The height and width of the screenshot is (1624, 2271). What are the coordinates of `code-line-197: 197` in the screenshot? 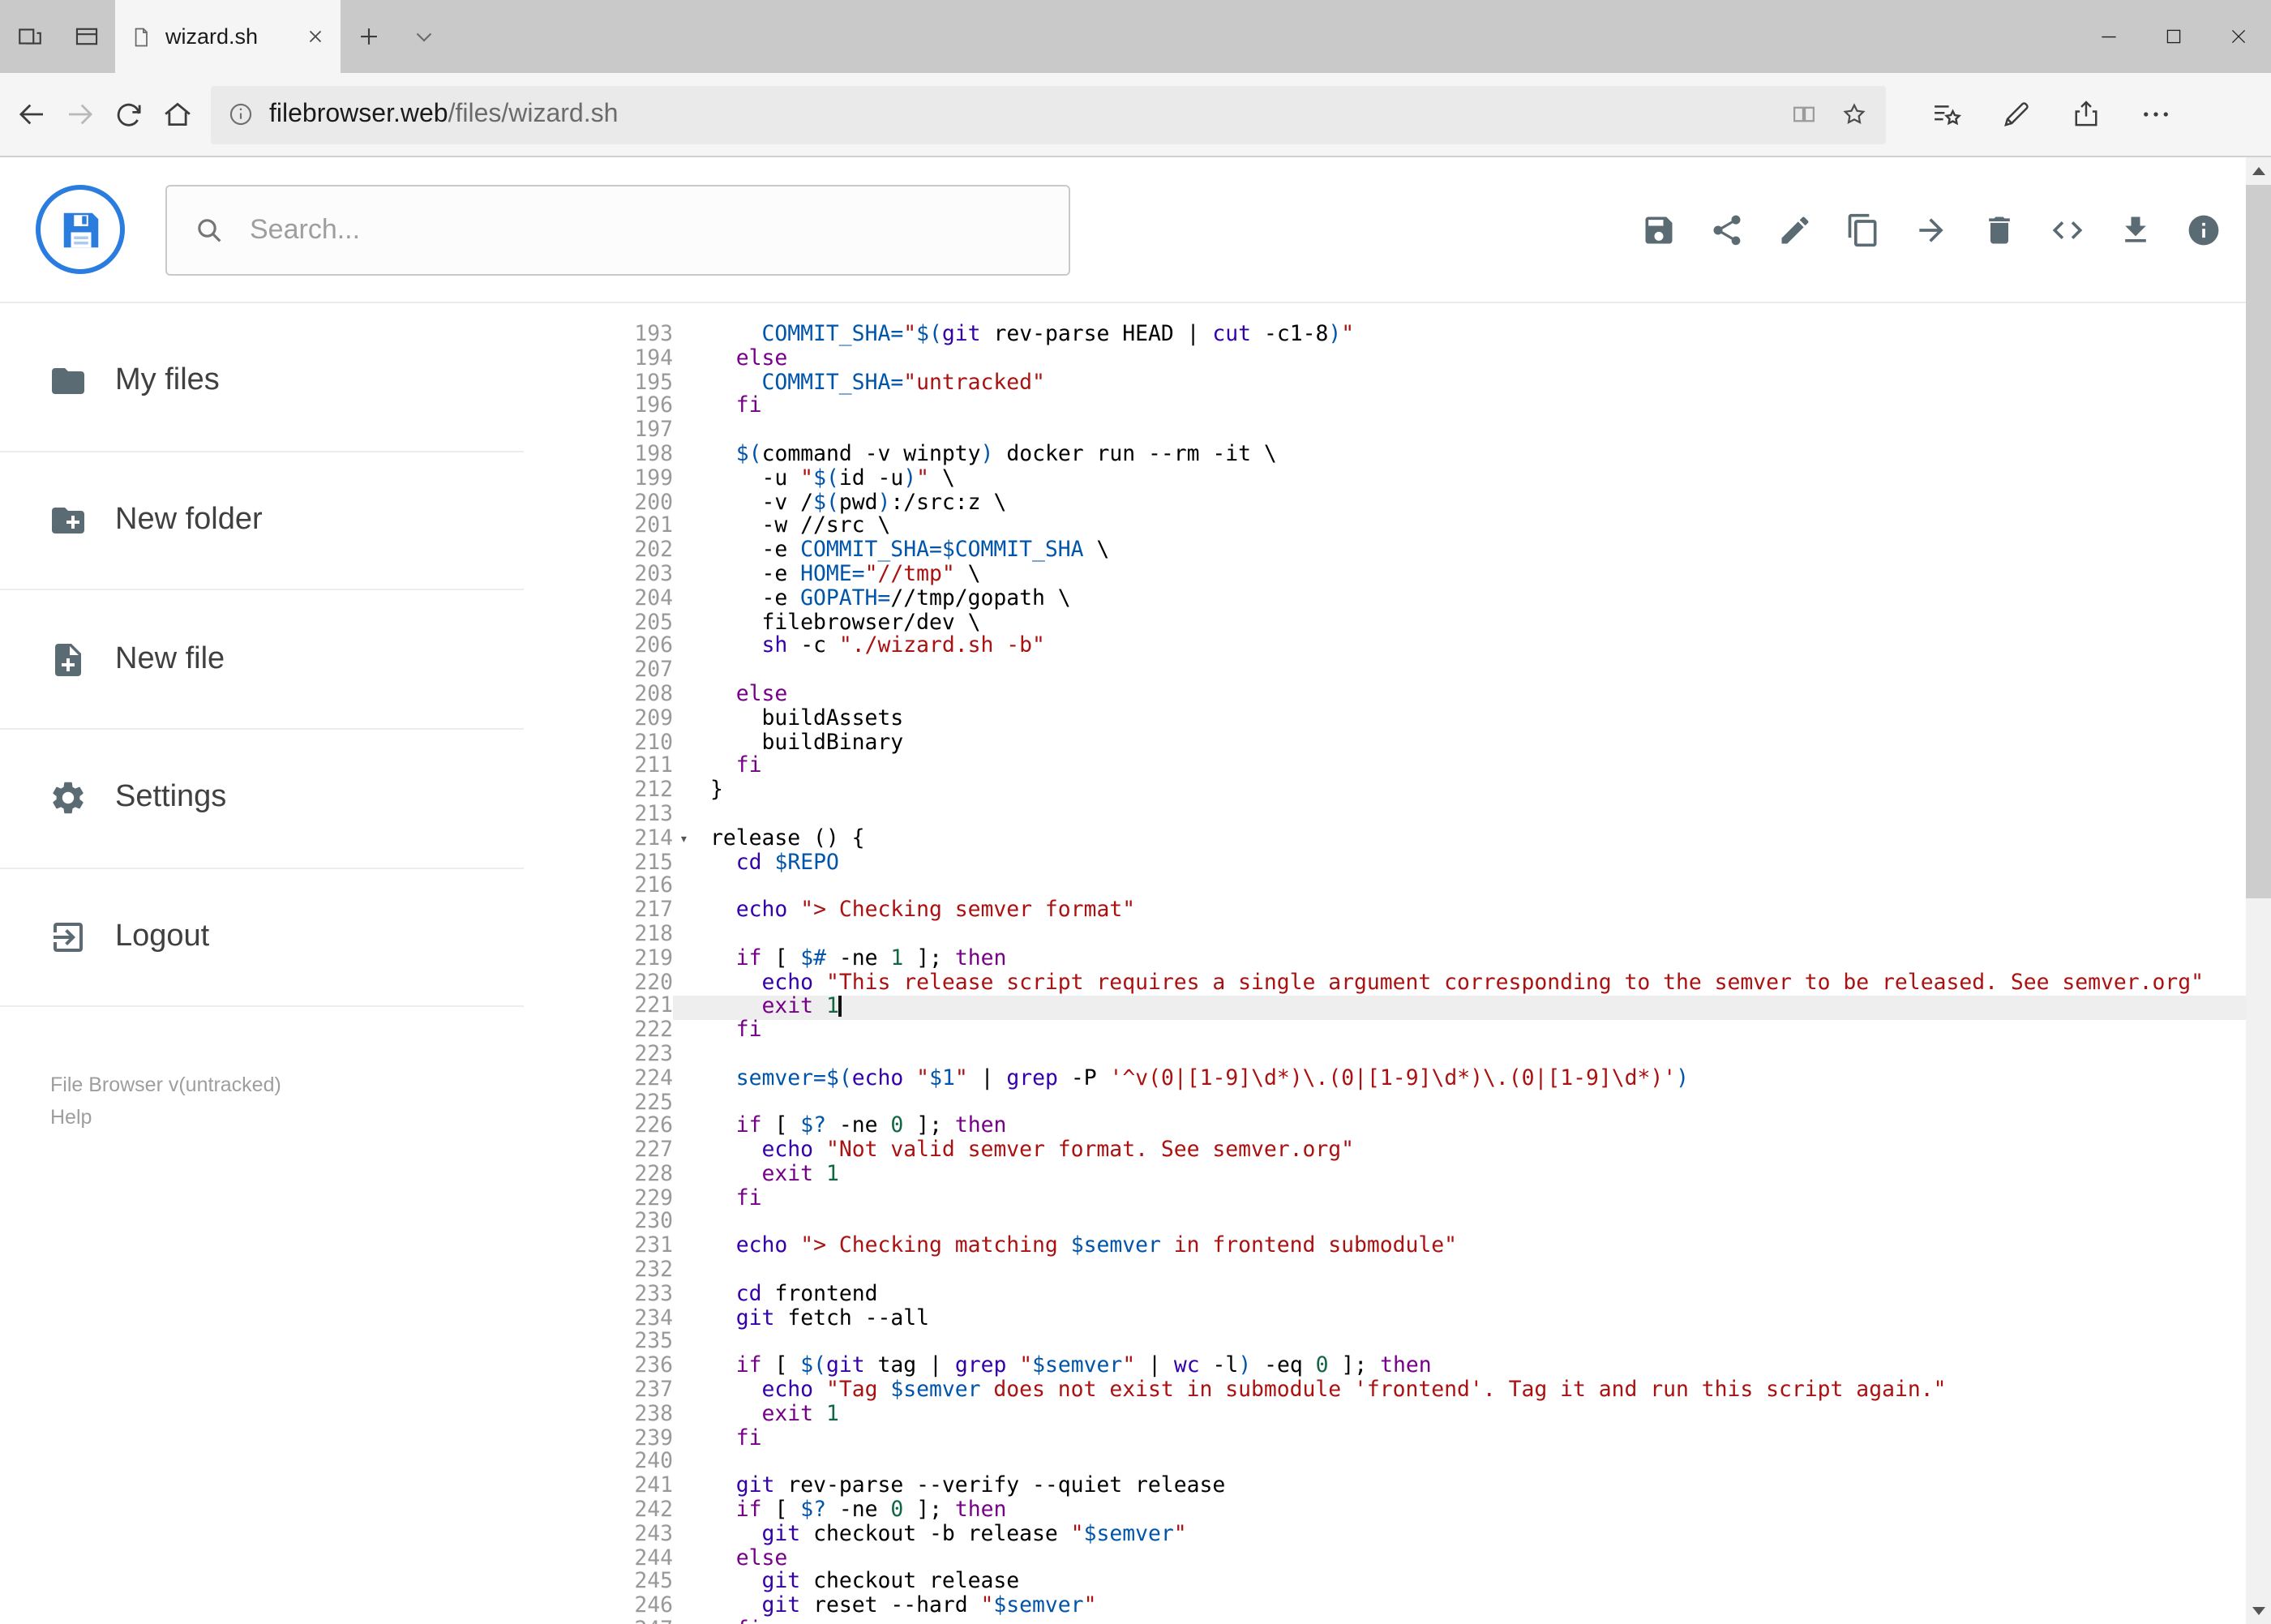 It's located at (1385, 431).